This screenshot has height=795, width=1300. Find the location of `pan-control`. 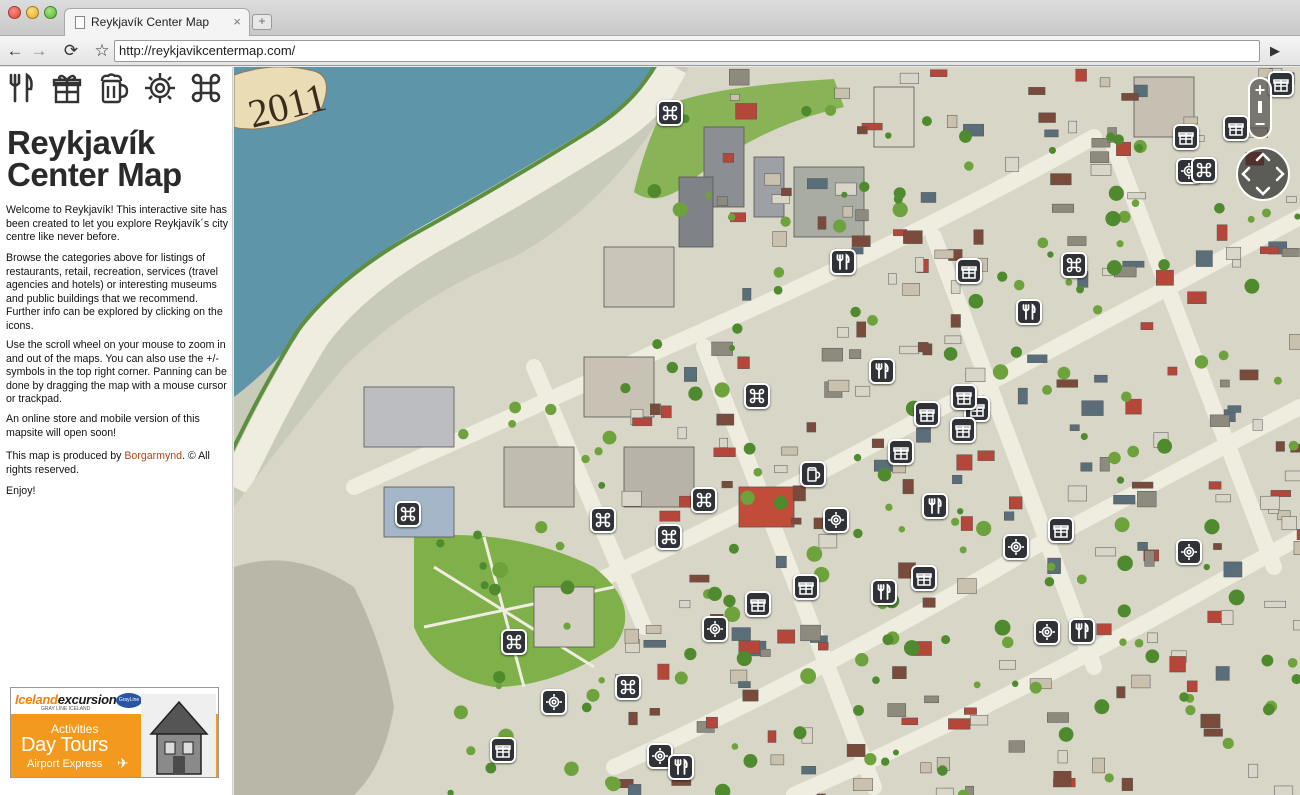

pan-control is located at coordinates (1263, 174).